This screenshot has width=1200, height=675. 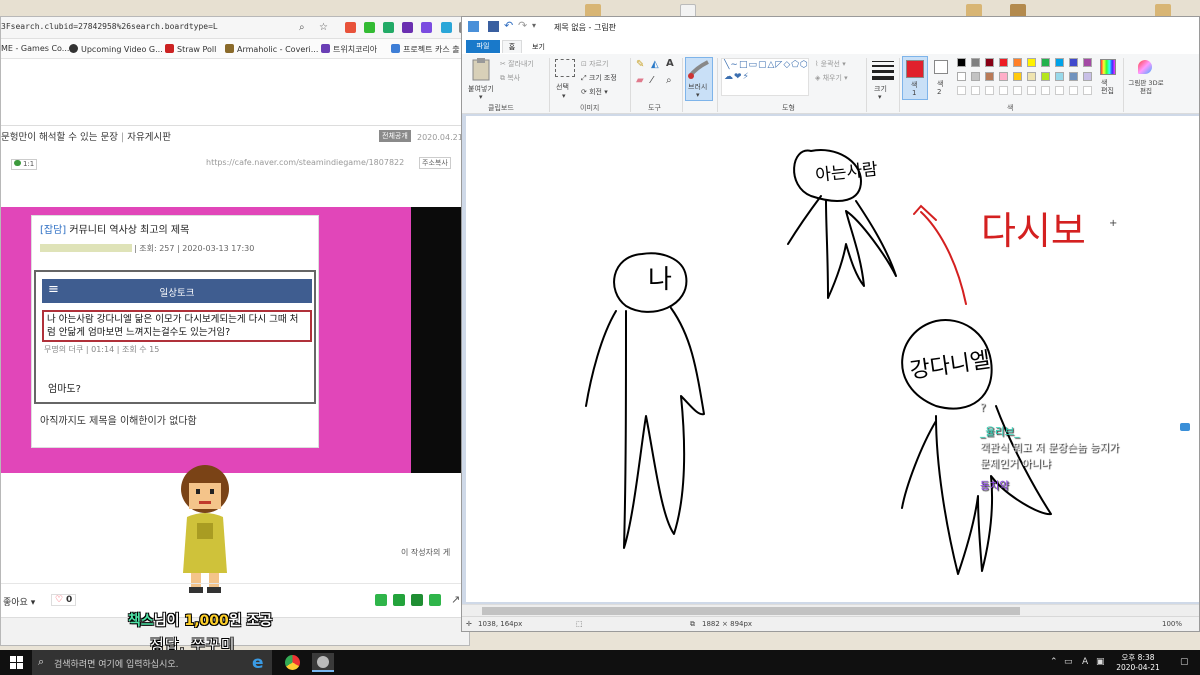 What do you see at coordinates (640, 64) in the screenshot?
I see `pencil-icon: ✎` at bounding box center [640, 64].